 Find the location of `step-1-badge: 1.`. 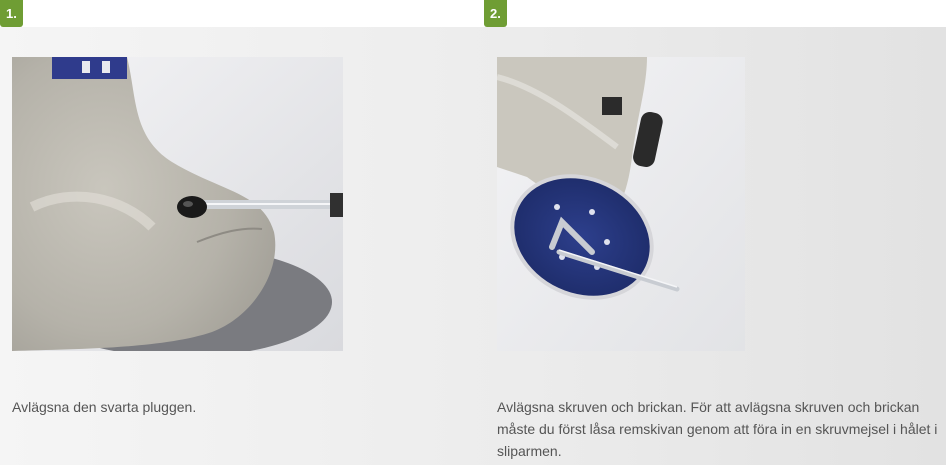

step-1-badge: 1. is located at coordinates (11, 13).